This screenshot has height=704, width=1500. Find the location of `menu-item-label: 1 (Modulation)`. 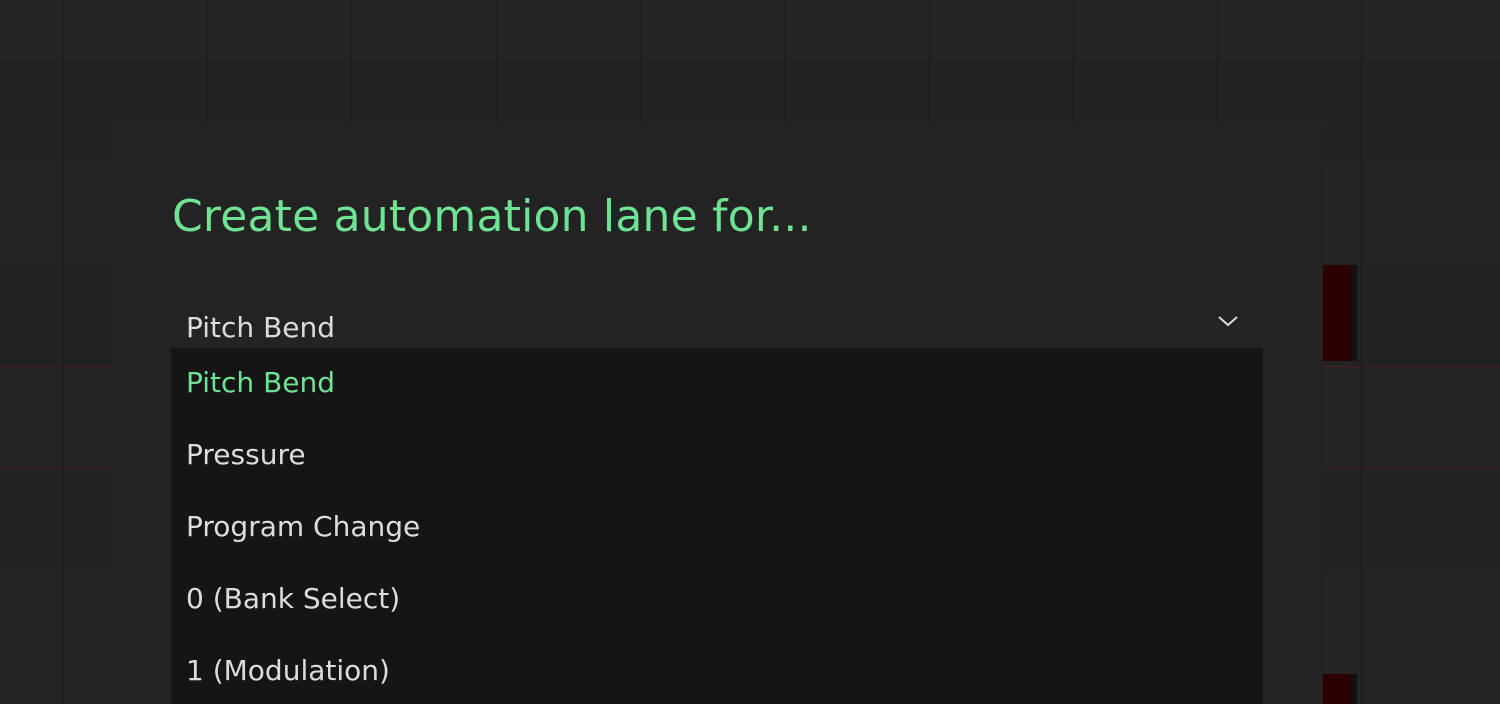

menu-item-label: 1 (Modulation) is located at coordinates (288, 670).